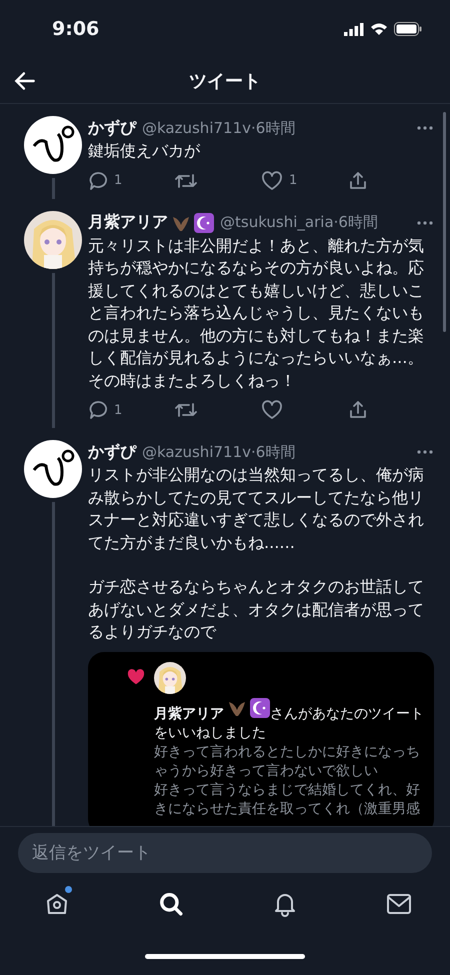  What do you see at coordinates (145, 151) in the screenshot?
I see `tweet-text: 鍵垢使えバカが` at bounding box center [145, 151].